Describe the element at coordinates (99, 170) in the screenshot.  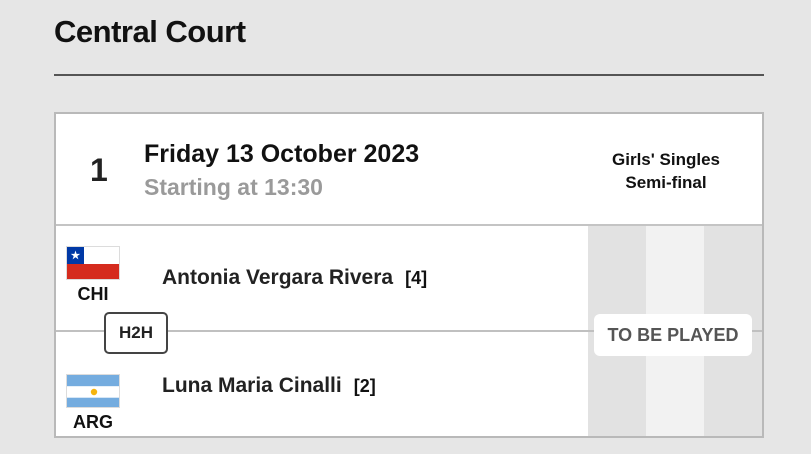
I see `match-number: 1` at that location.